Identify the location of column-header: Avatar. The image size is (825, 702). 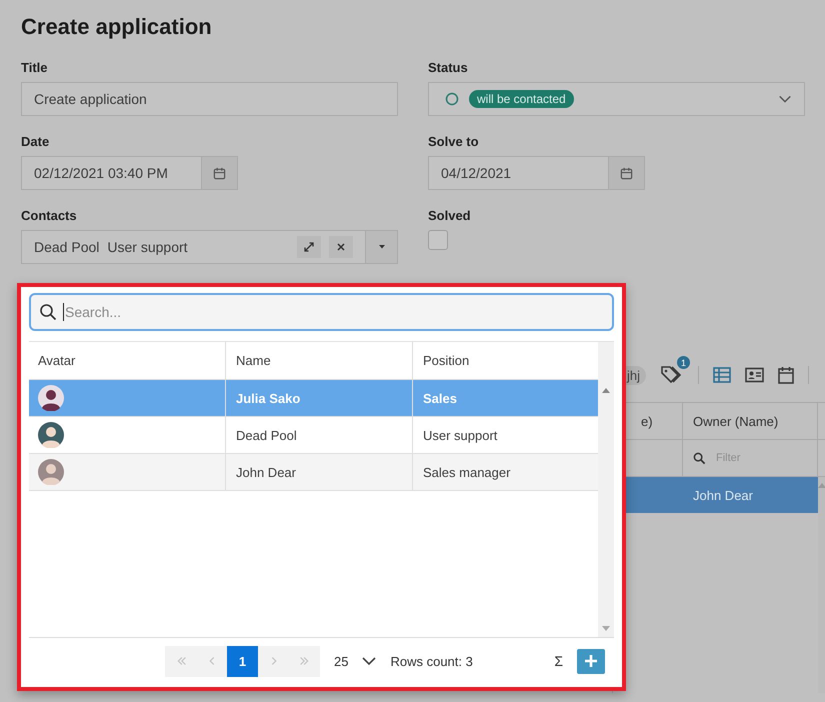
(127, 360).